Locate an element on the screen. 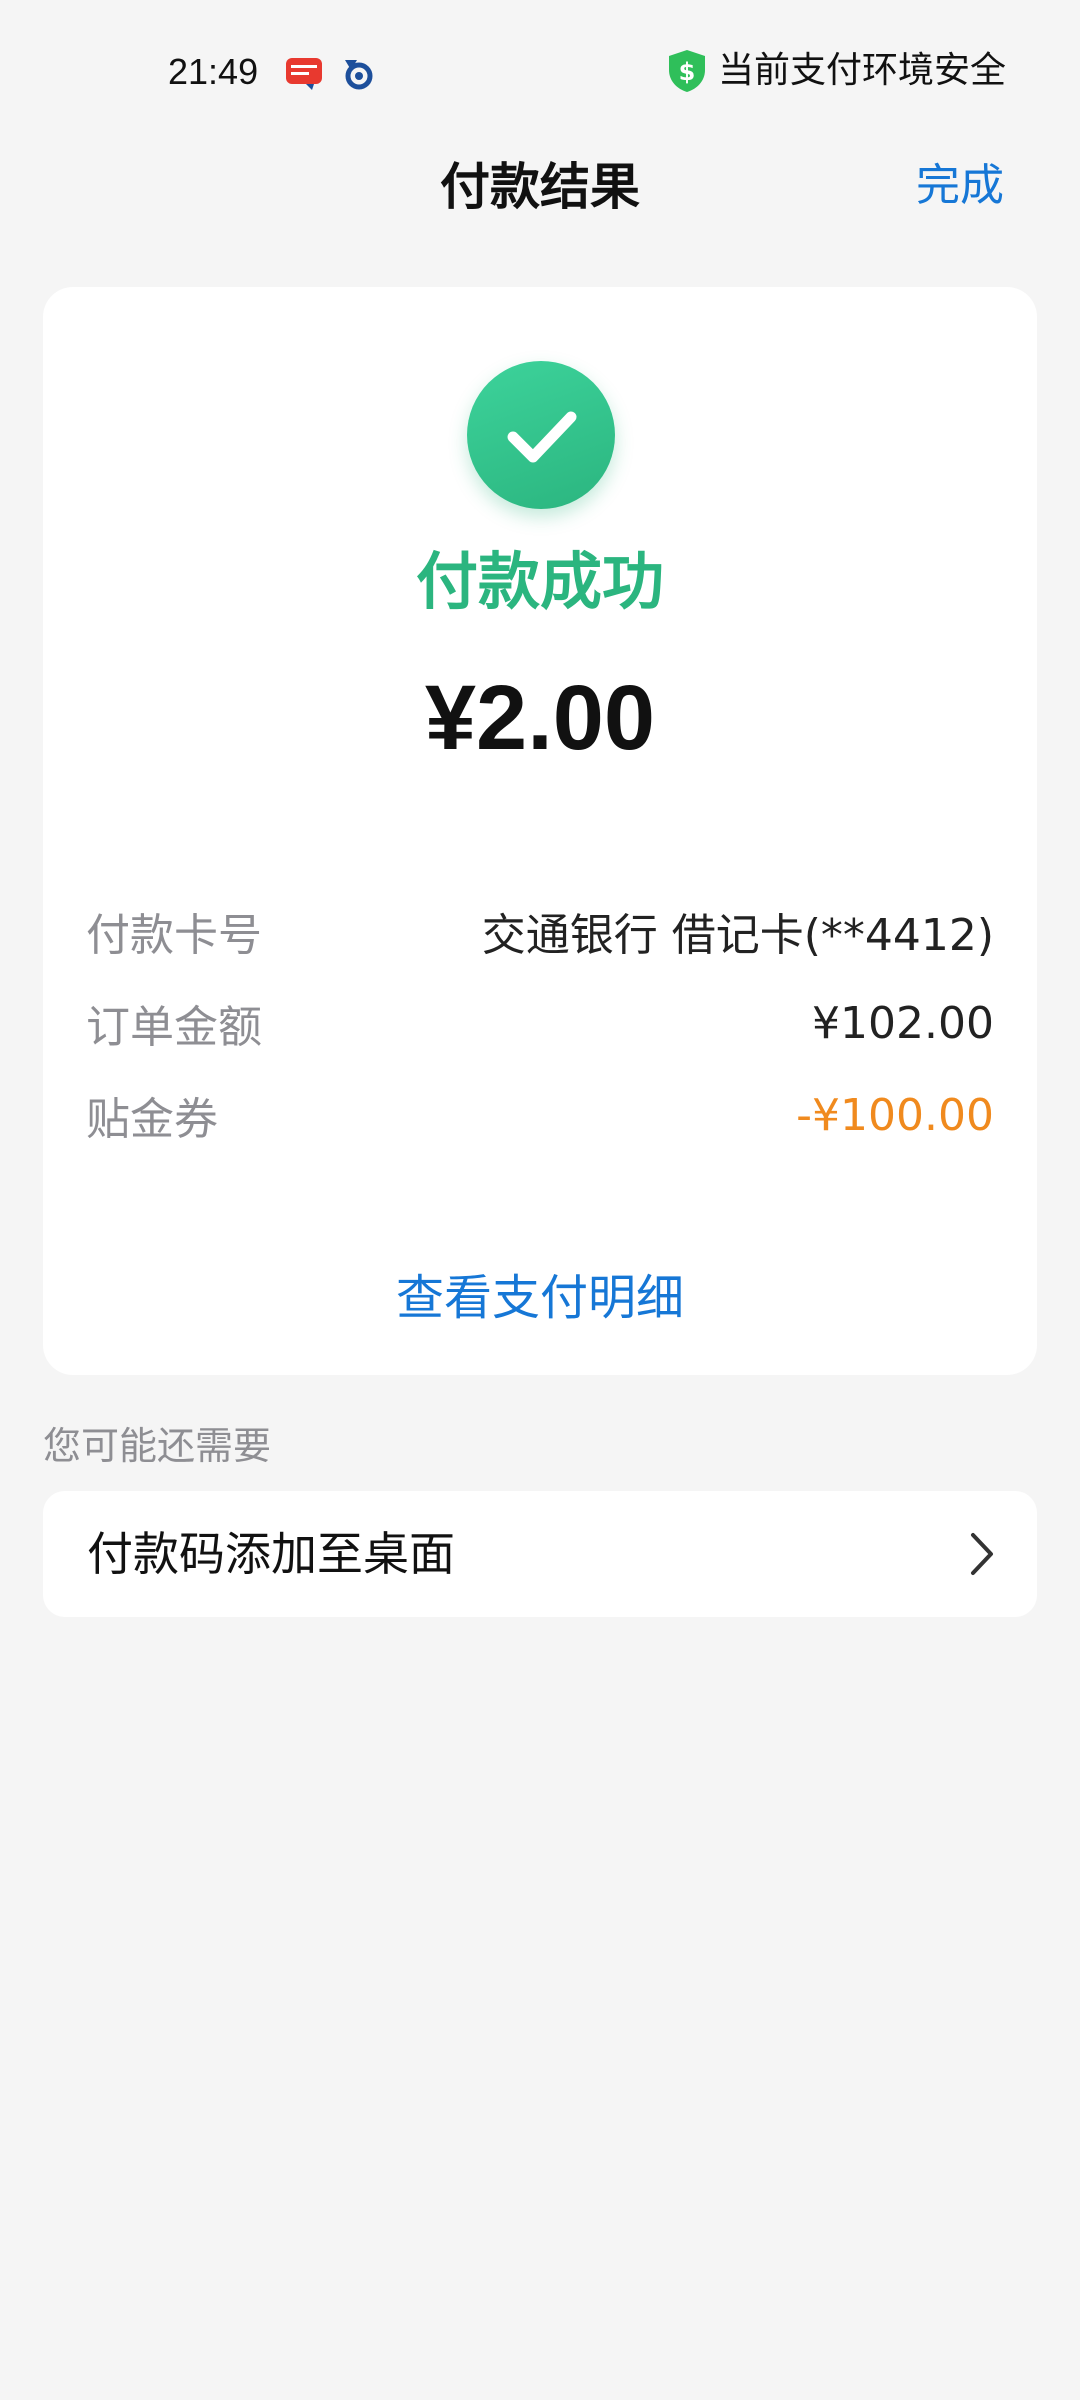 This screenshot has height=2400, width=1080. detail-value: ¥102.00 is located at coordinates (903, 1023).